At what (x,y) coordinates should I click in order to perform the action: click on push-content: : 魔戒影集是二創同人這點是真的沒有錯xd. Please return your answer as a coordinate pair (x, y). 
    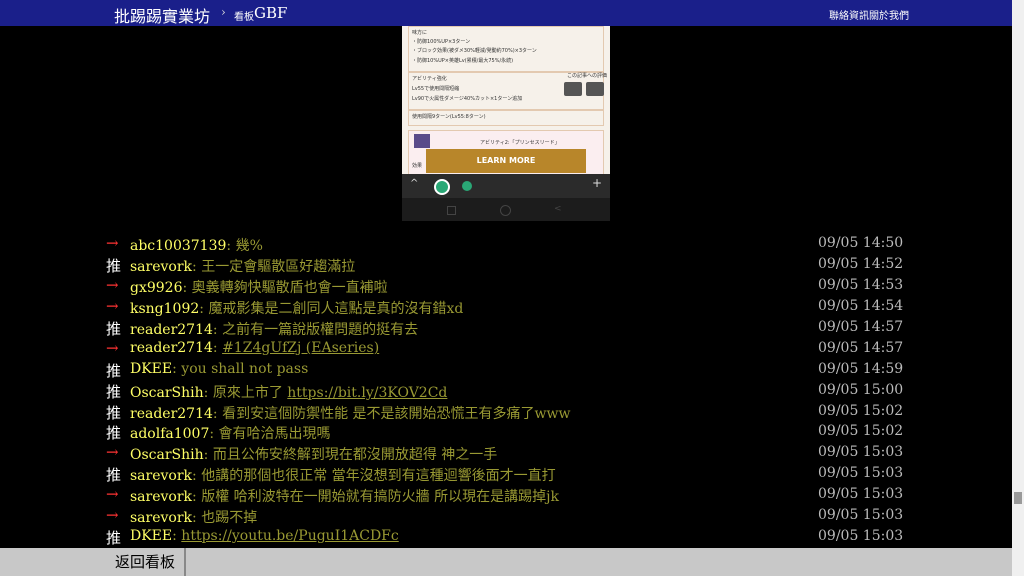
    Looking at the image, I should click on (331, 309).